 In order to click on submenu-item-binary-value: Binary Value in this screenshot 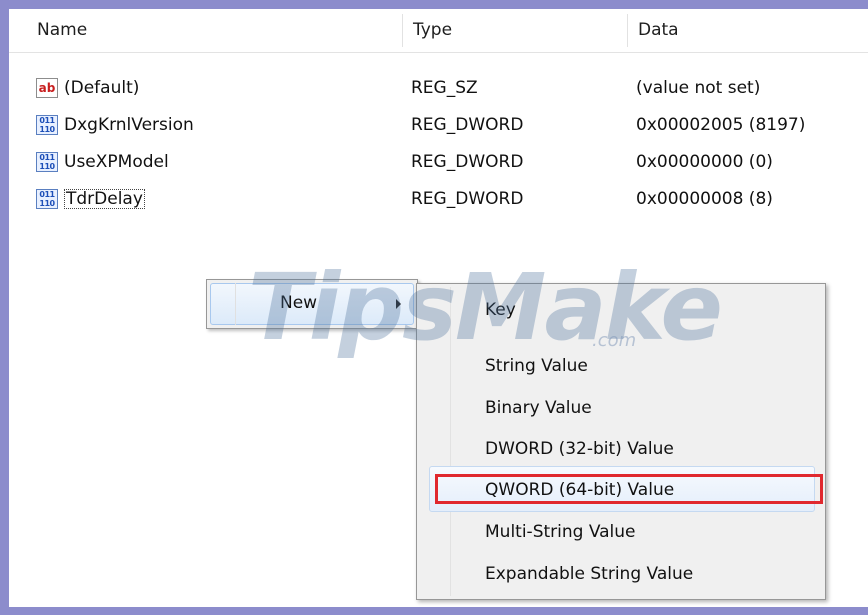, I will do `click(538, 408)`.